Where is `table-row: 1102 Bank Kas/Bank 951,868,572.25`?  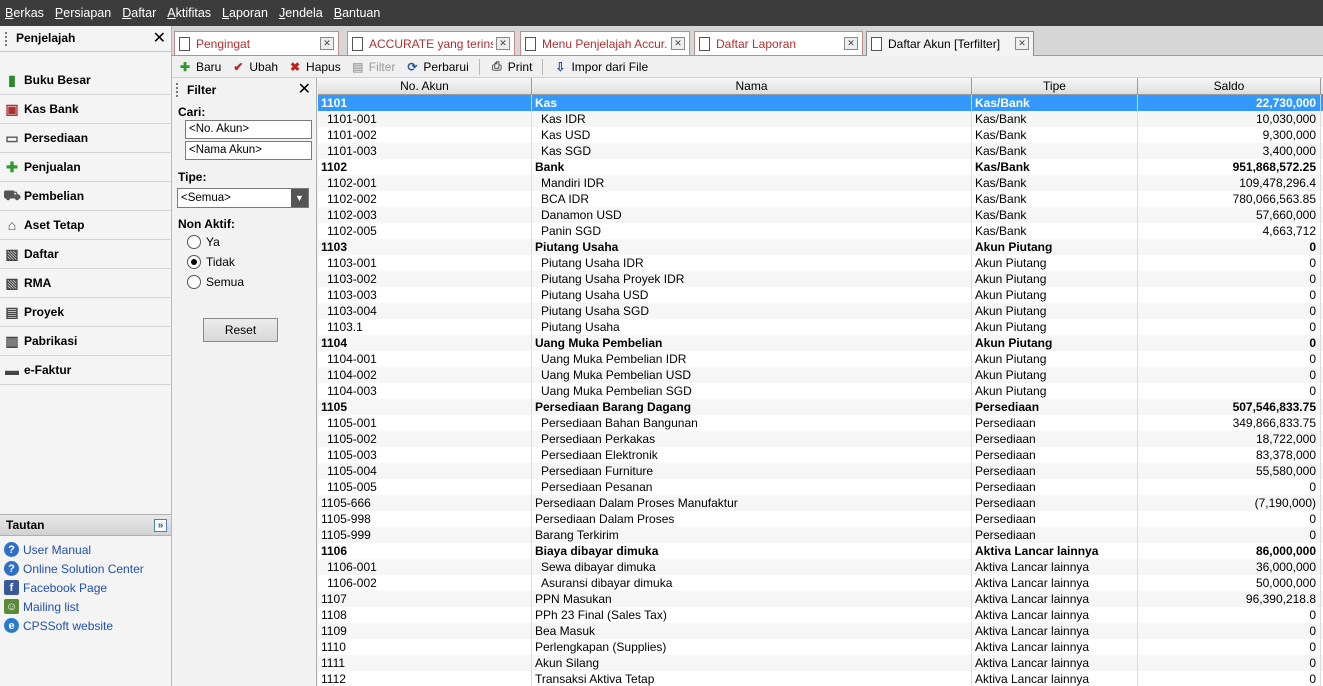
table-row: 1102 Bank Kas/Bank 951,868,572.25 is located at coordinates (820, 167).